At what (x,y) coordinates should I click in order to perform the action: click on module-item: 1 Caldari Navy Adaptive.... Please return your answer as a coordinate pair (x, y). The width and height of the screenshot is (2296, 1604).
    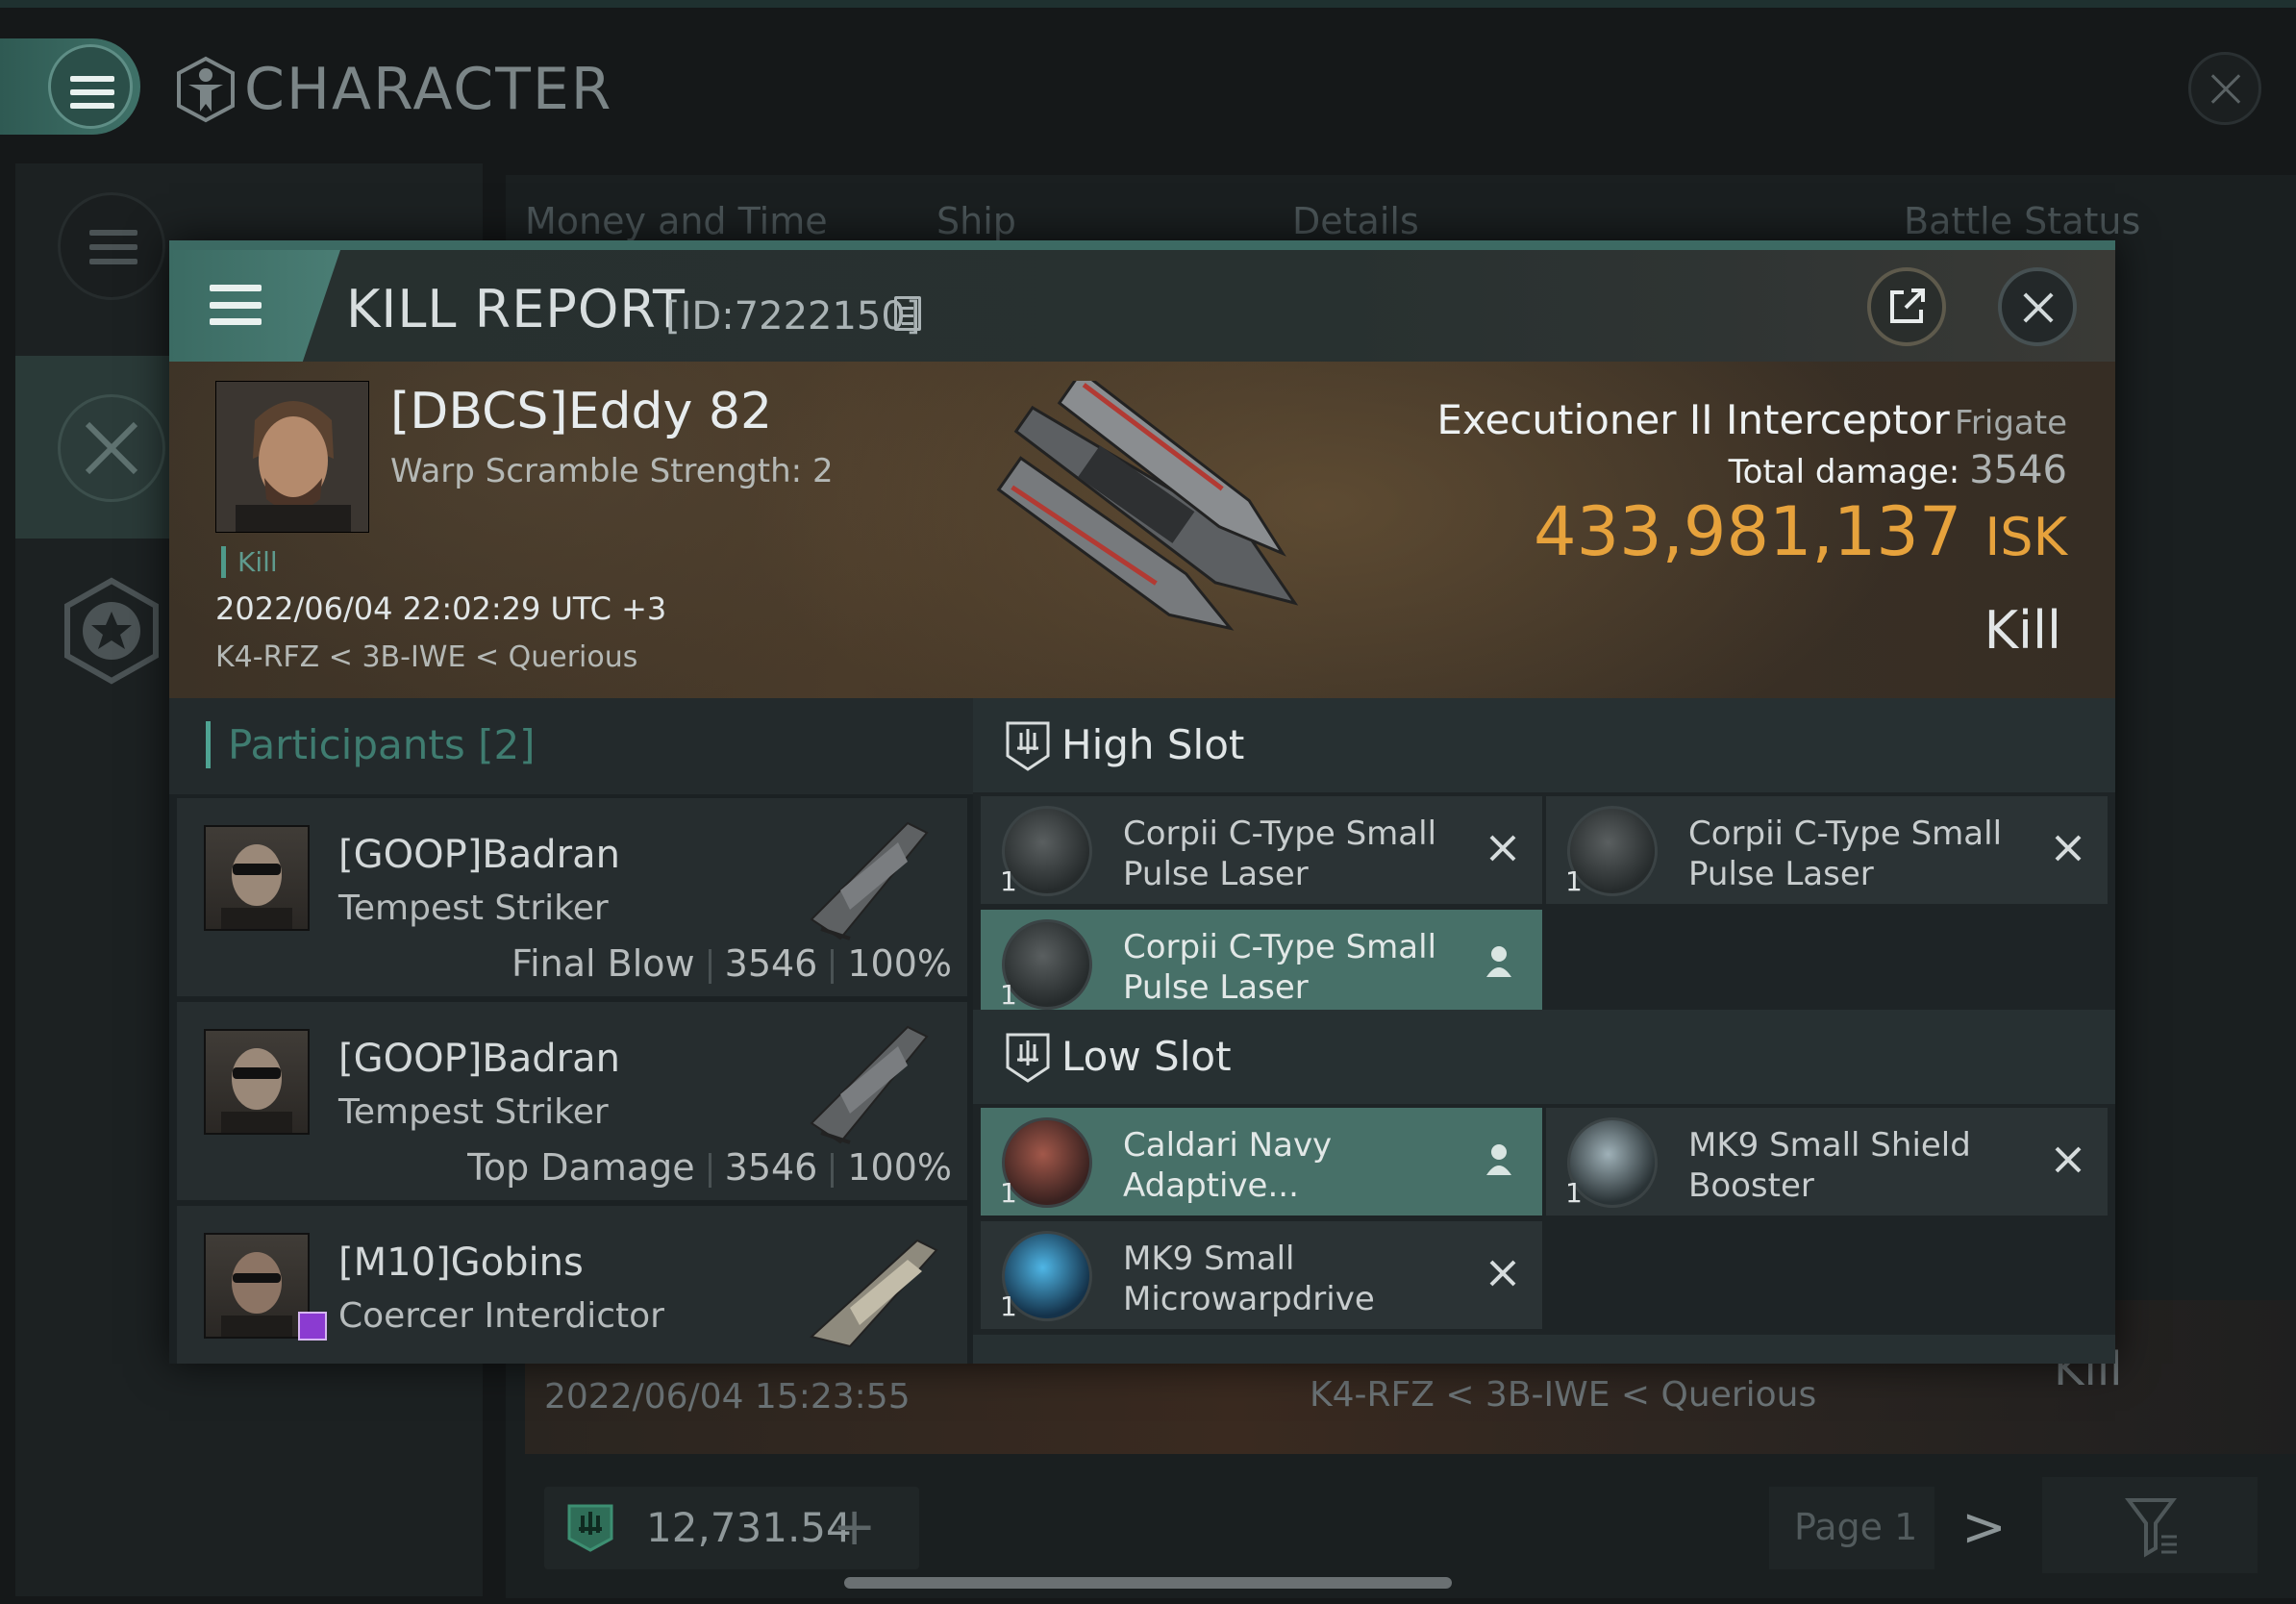
    Looking at the image, I should click on (1261, 1162).